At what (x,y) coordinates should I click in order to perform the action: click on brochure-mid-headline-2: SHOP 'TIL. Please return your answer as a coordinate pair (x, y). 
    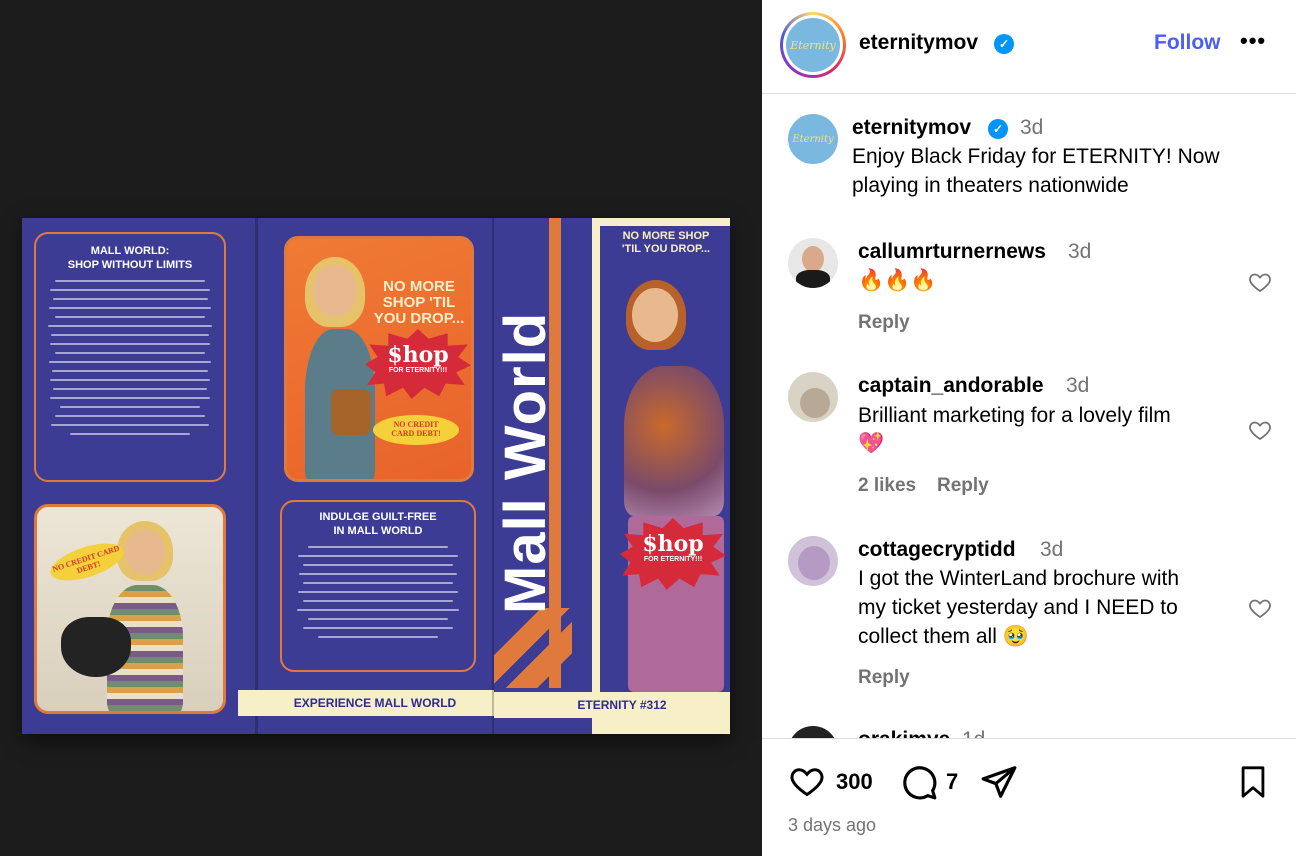
    Looking at the image, I should click on (419, 302).